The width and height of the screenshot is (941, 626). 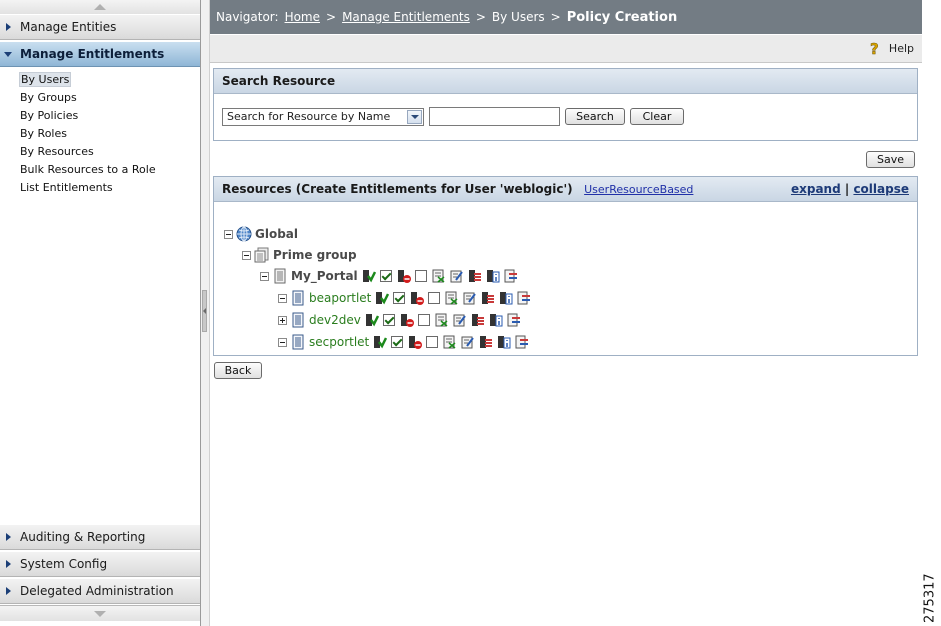 What do you see at coordinates (494, 116) in the screenshot?
I see `search-input` at bounding box center [494, 116].